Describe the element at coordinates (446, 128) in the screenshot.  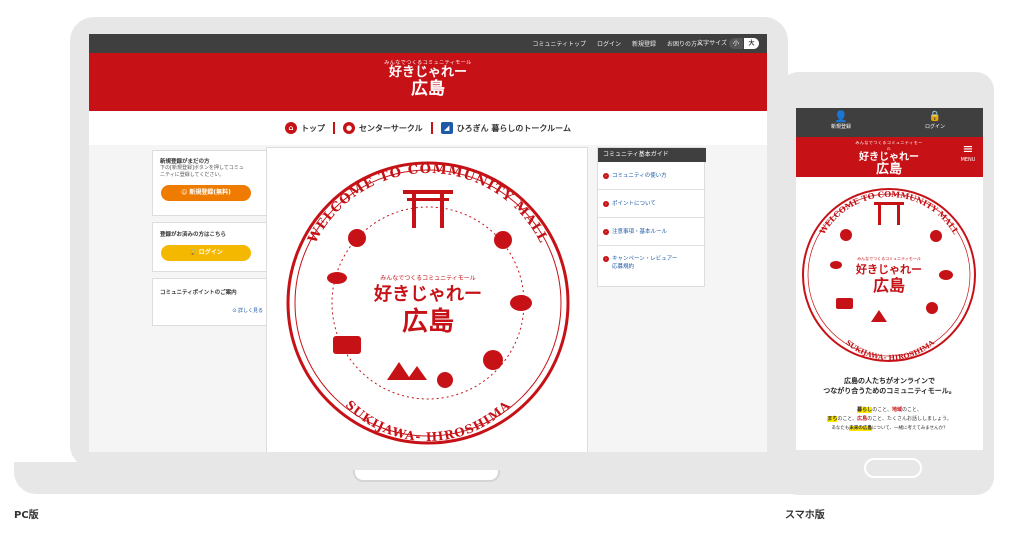
I see `bank-logo-icon: ◢` at that location.